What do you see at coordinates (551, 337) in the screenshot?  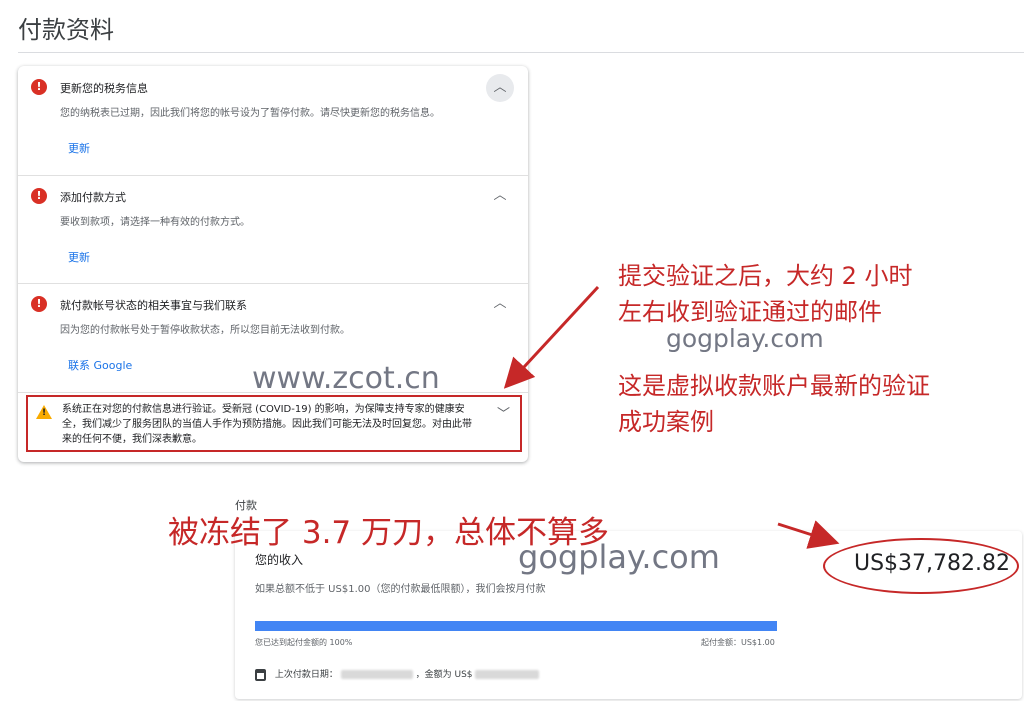 I see `arrow-to-warning` at bounding box center [551, 337].